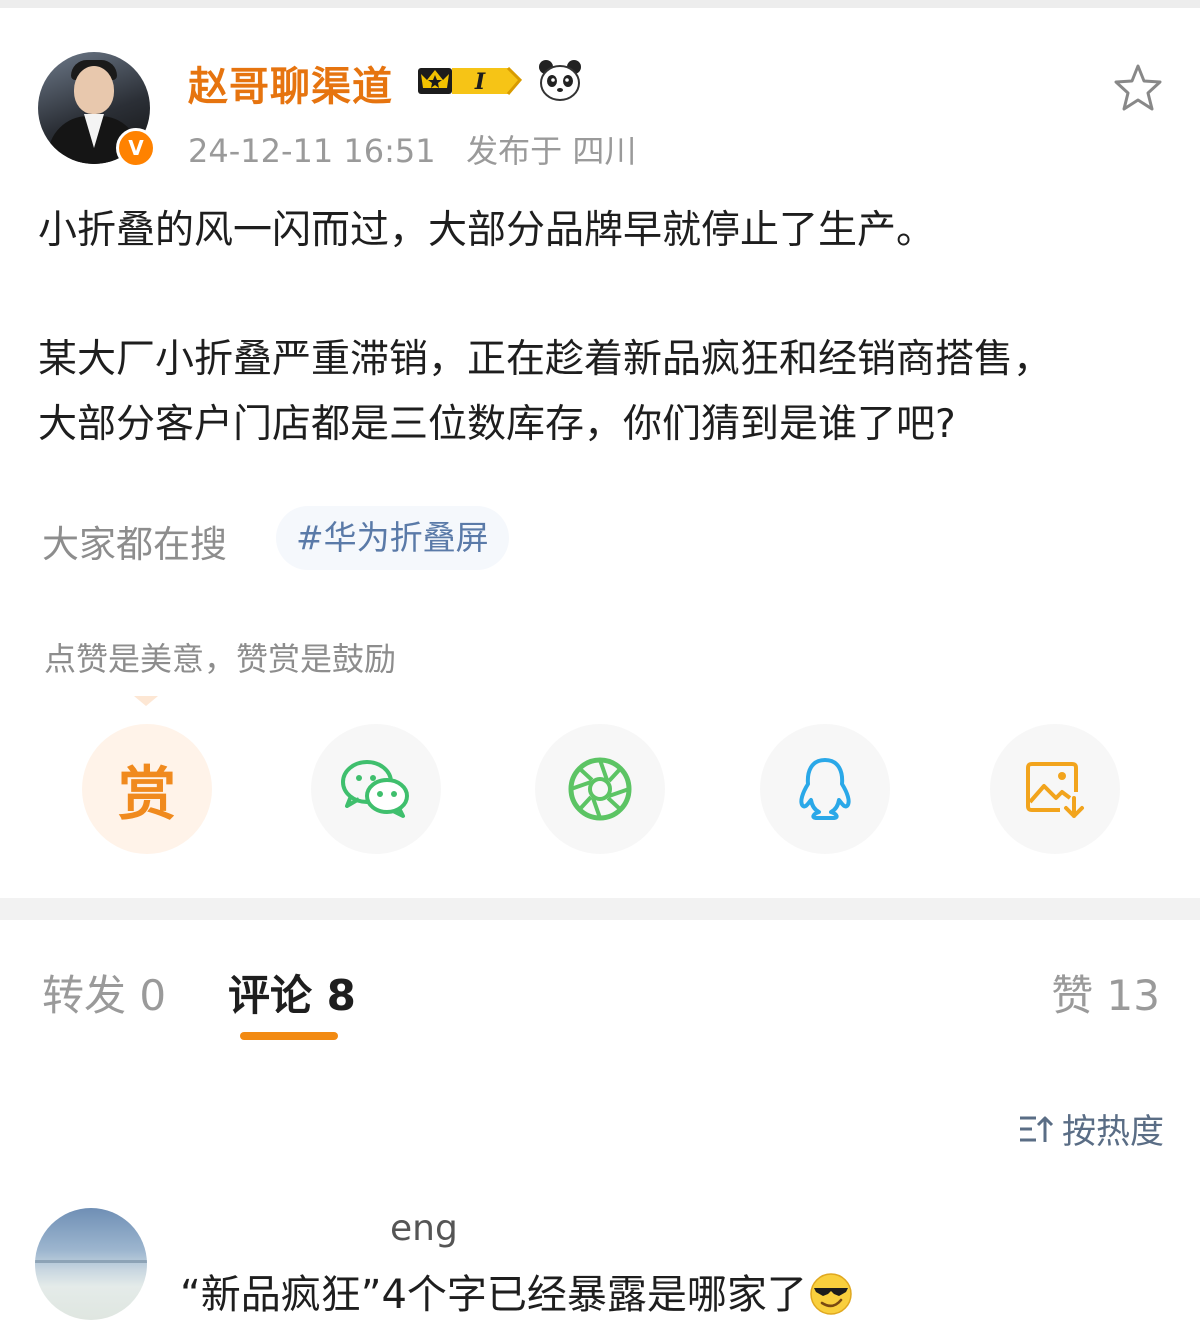  I want to click on post-paragraph: 小折叠的风一闪而过，大部分品牌早就停止了生产。, so click(487, 230).